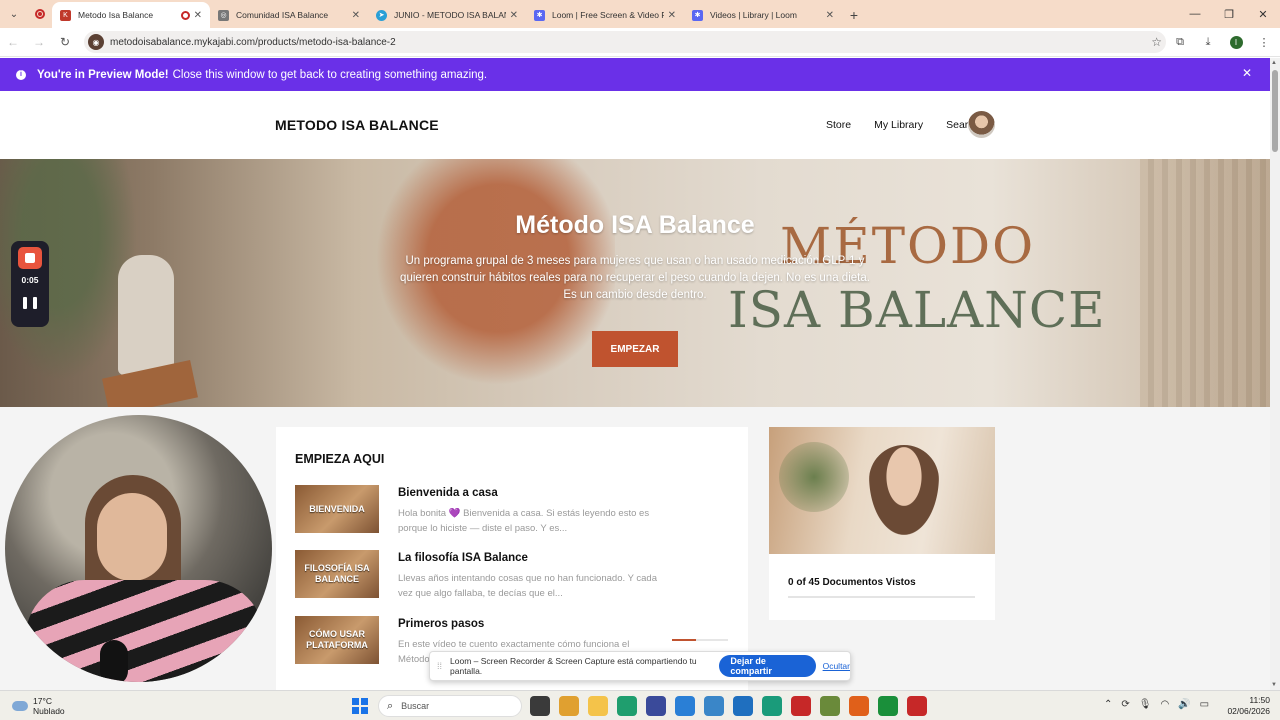 Image resolution: width=1280 pixels, height=720 pixels. Describe the element at coordinates (1275, 374) in the screenshot. I see `page-scrollbar: ▲ ▼` at that location.